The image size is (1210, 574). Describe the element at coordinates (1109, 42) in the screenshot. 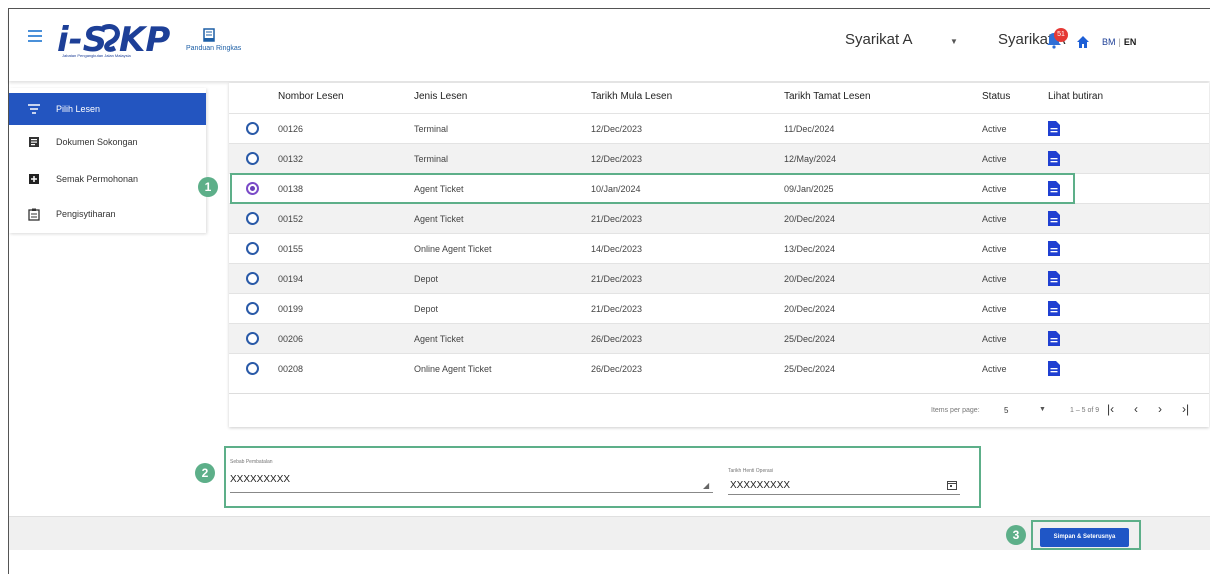

I see `lang-bm-link: BM` at that location.